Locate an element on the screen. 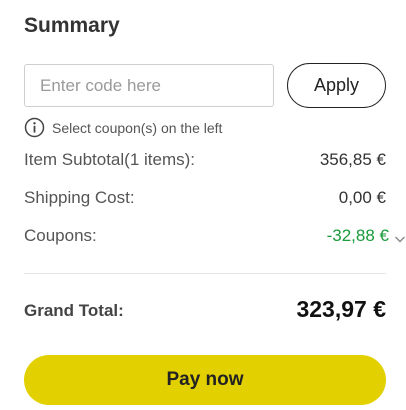  coupons-row: Coupons: -32,88 € is located at coordinates (215, 236).